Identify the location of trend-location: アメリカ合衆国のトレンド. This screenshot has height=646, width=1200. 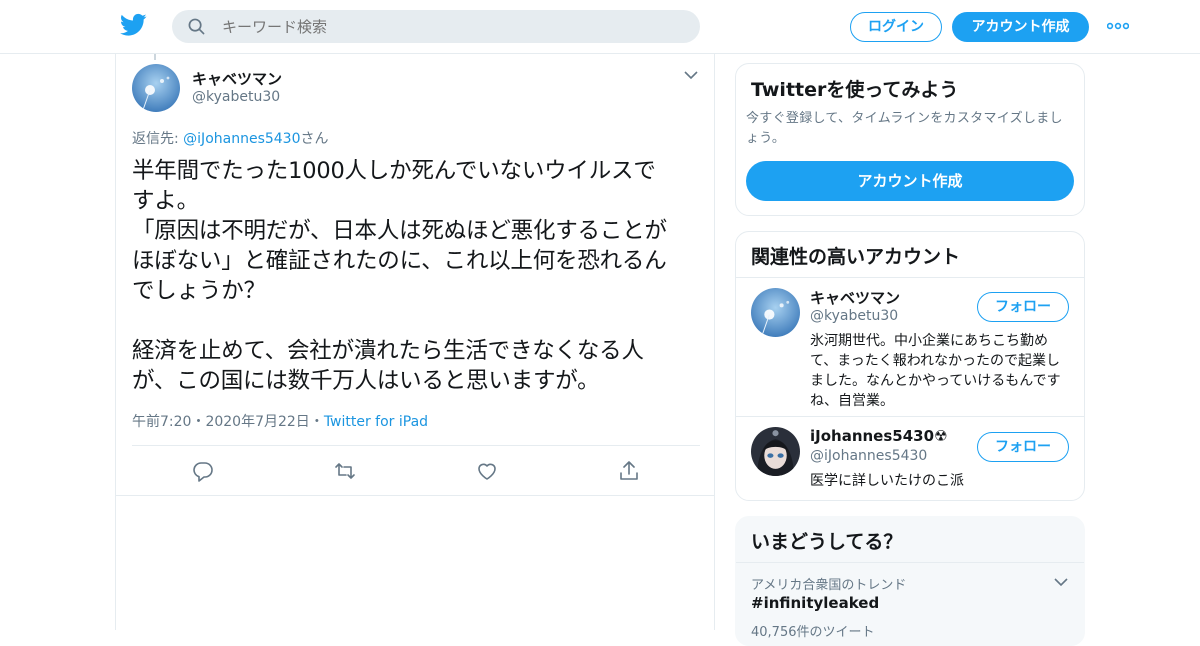
(829, 585).